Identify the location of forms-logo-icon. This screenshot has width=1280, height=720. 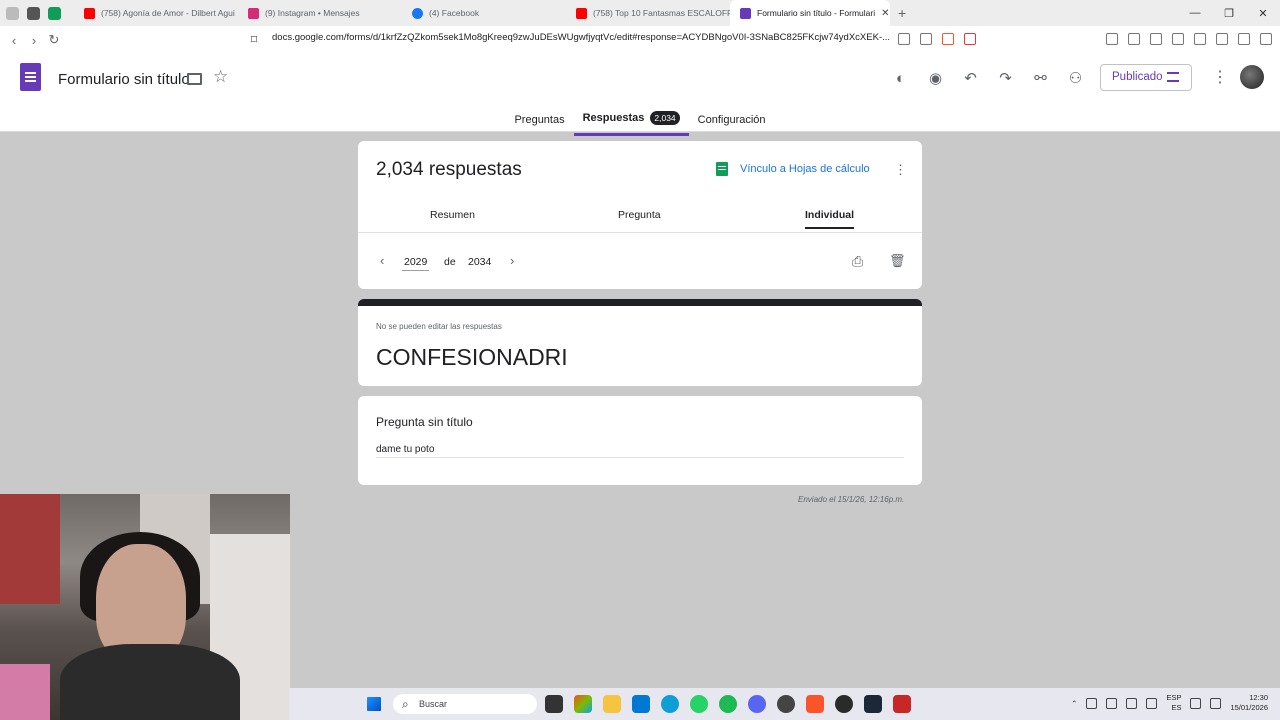
(30, 77).